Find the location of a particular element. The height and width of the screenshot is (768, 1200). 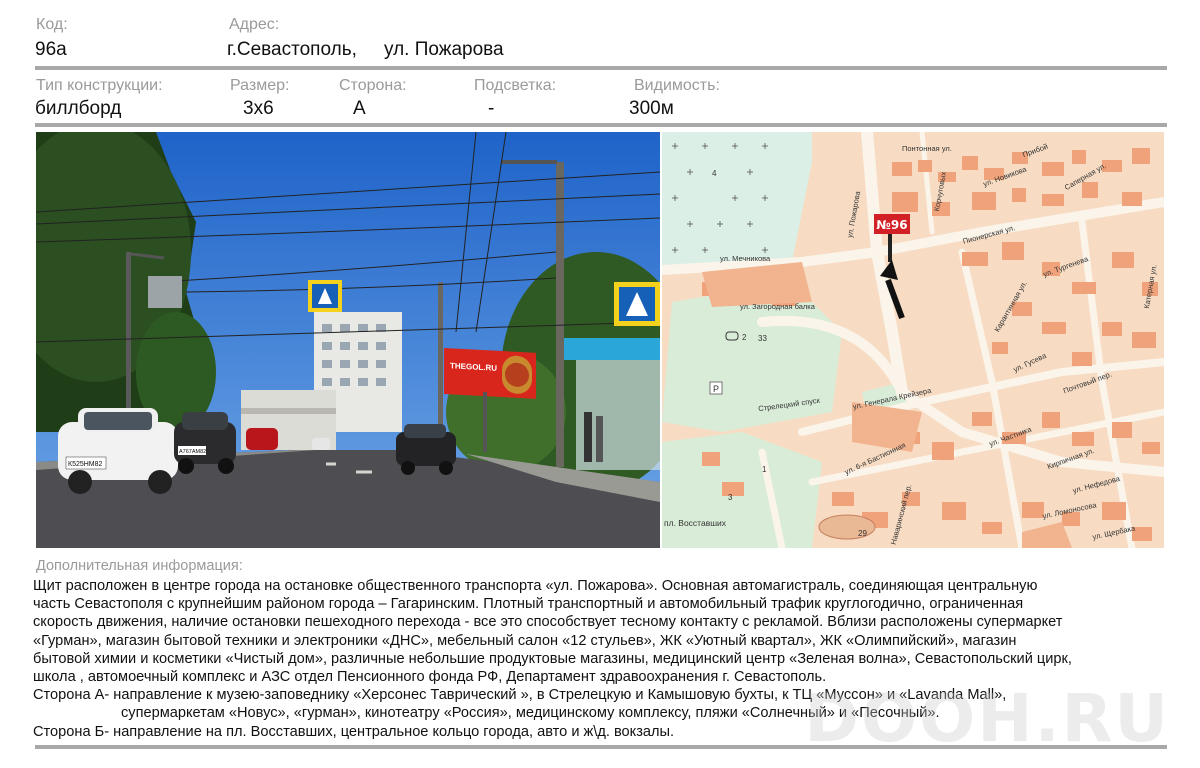

type-value: биллборд is located at coordinates (78, 108).